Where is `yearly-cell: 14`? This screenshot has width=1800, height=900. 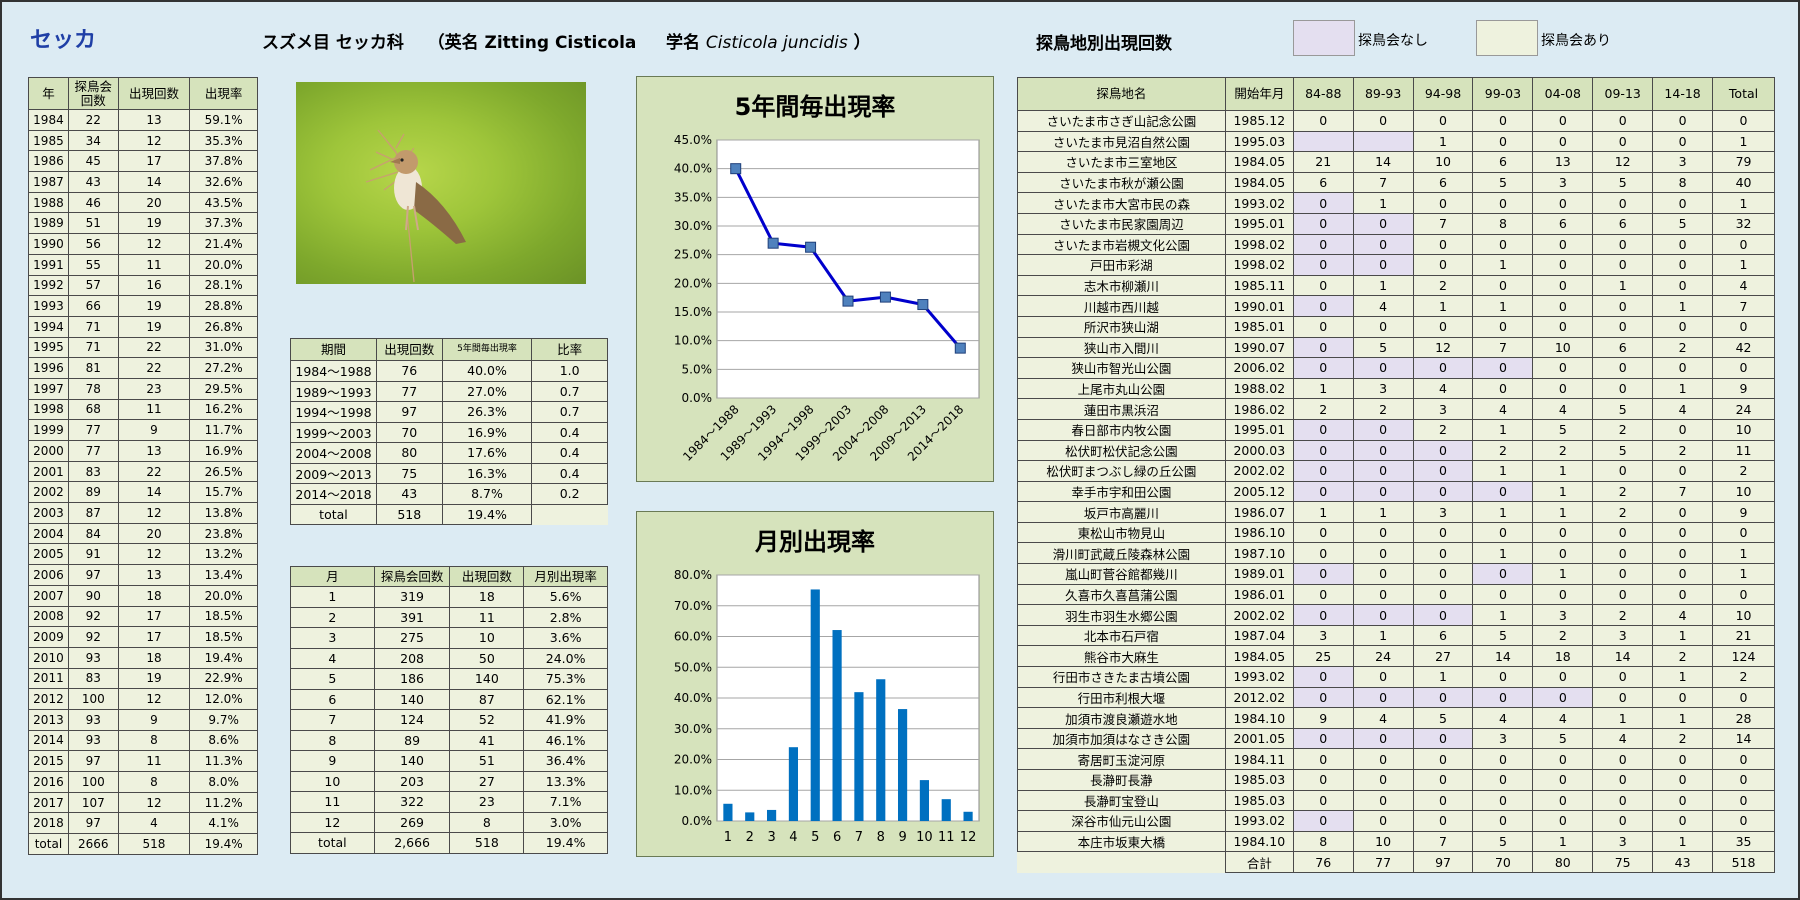
yearly-cell: 14 is located at coordinates (154, 182).